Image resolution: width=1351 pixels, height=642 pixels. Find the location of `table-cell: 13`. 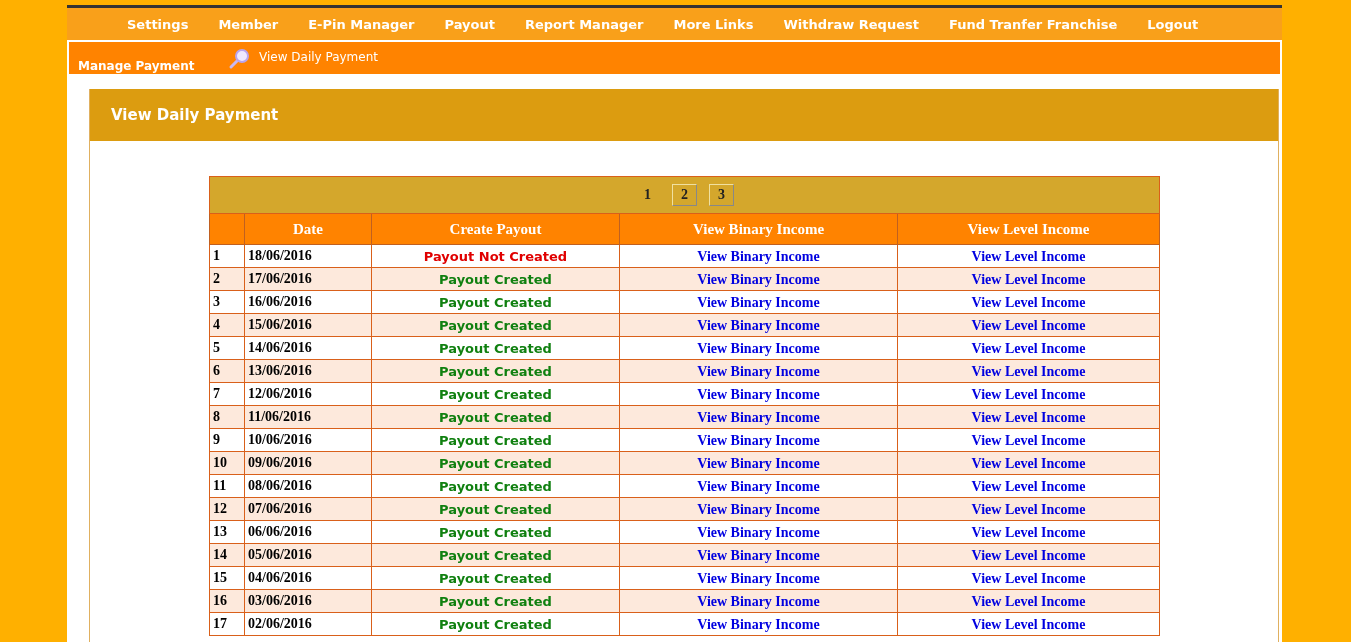

table-cell: 13 is located at coordinates (227, 532).